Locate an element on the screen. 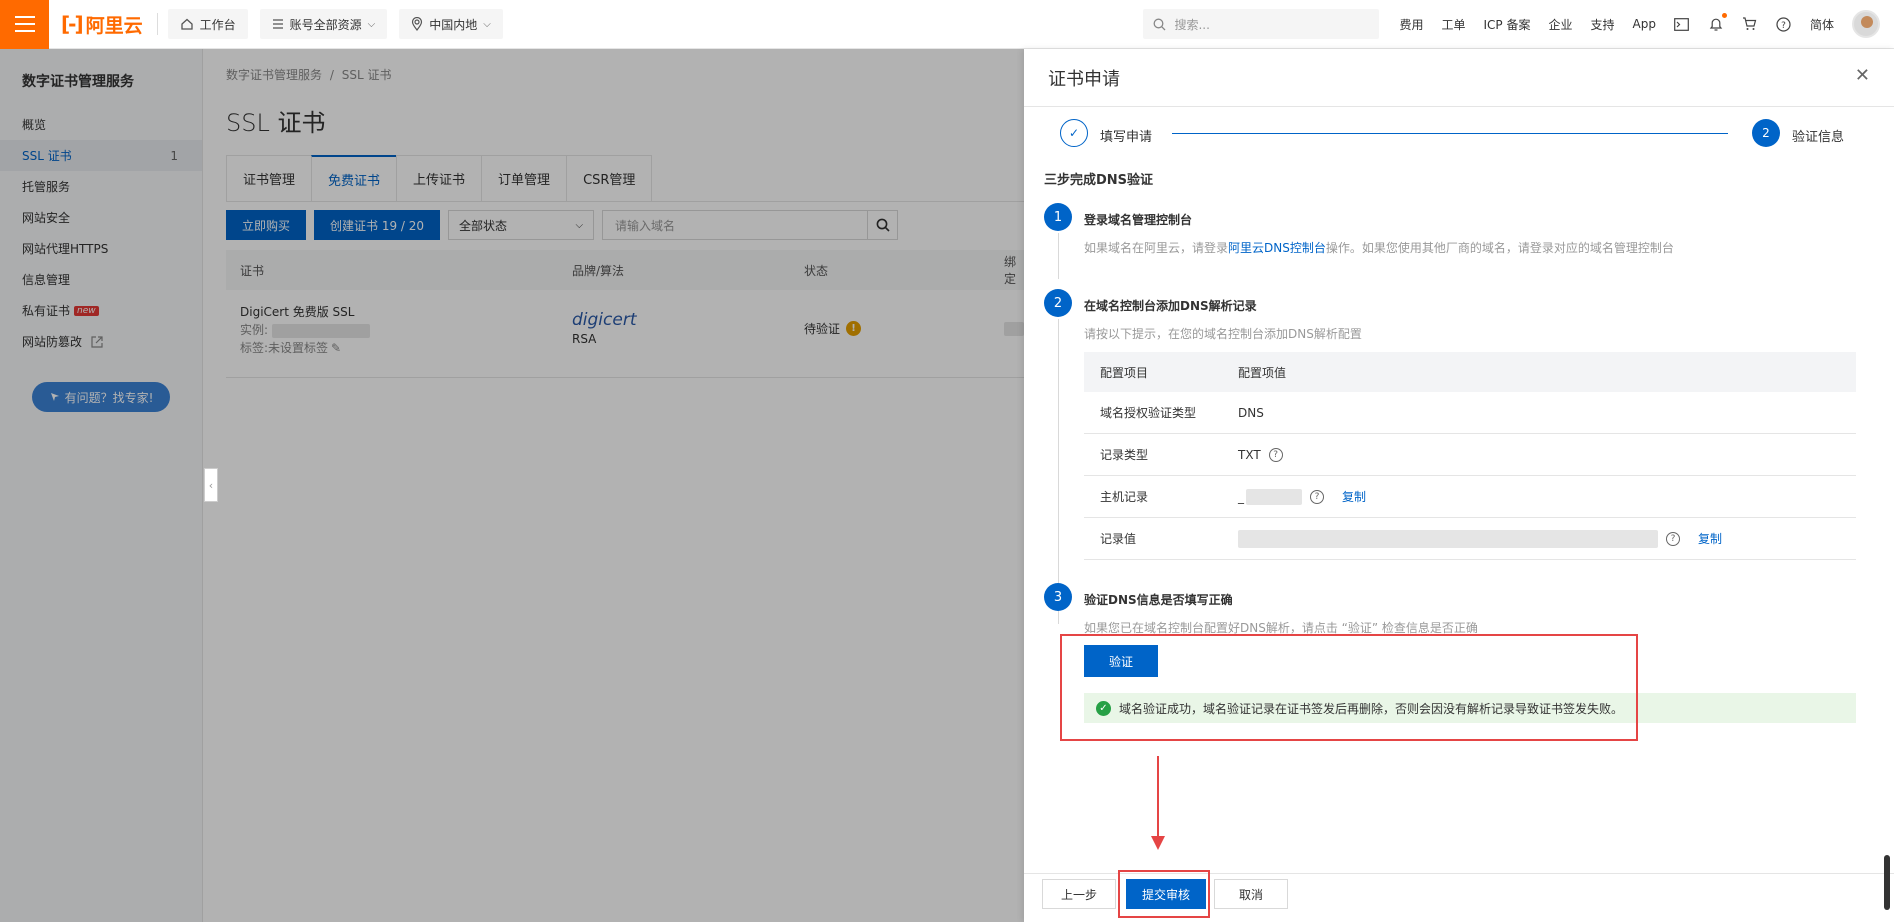 This screenshot has width=1894, height=922. home-icon is located at coordinates (186, 24).